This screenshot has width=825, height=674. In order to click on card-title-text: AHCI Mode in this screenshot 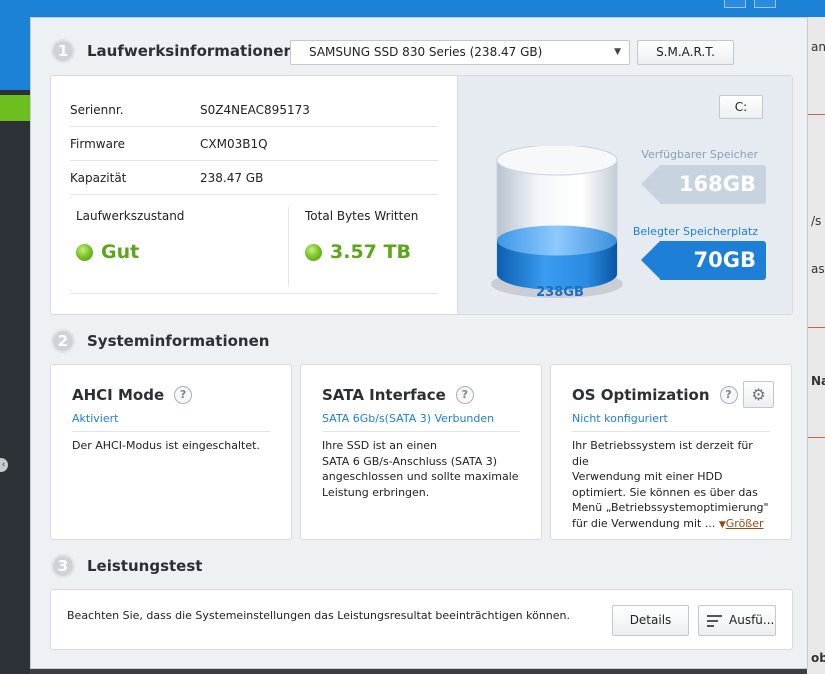, I will do `click(118, 395)`.